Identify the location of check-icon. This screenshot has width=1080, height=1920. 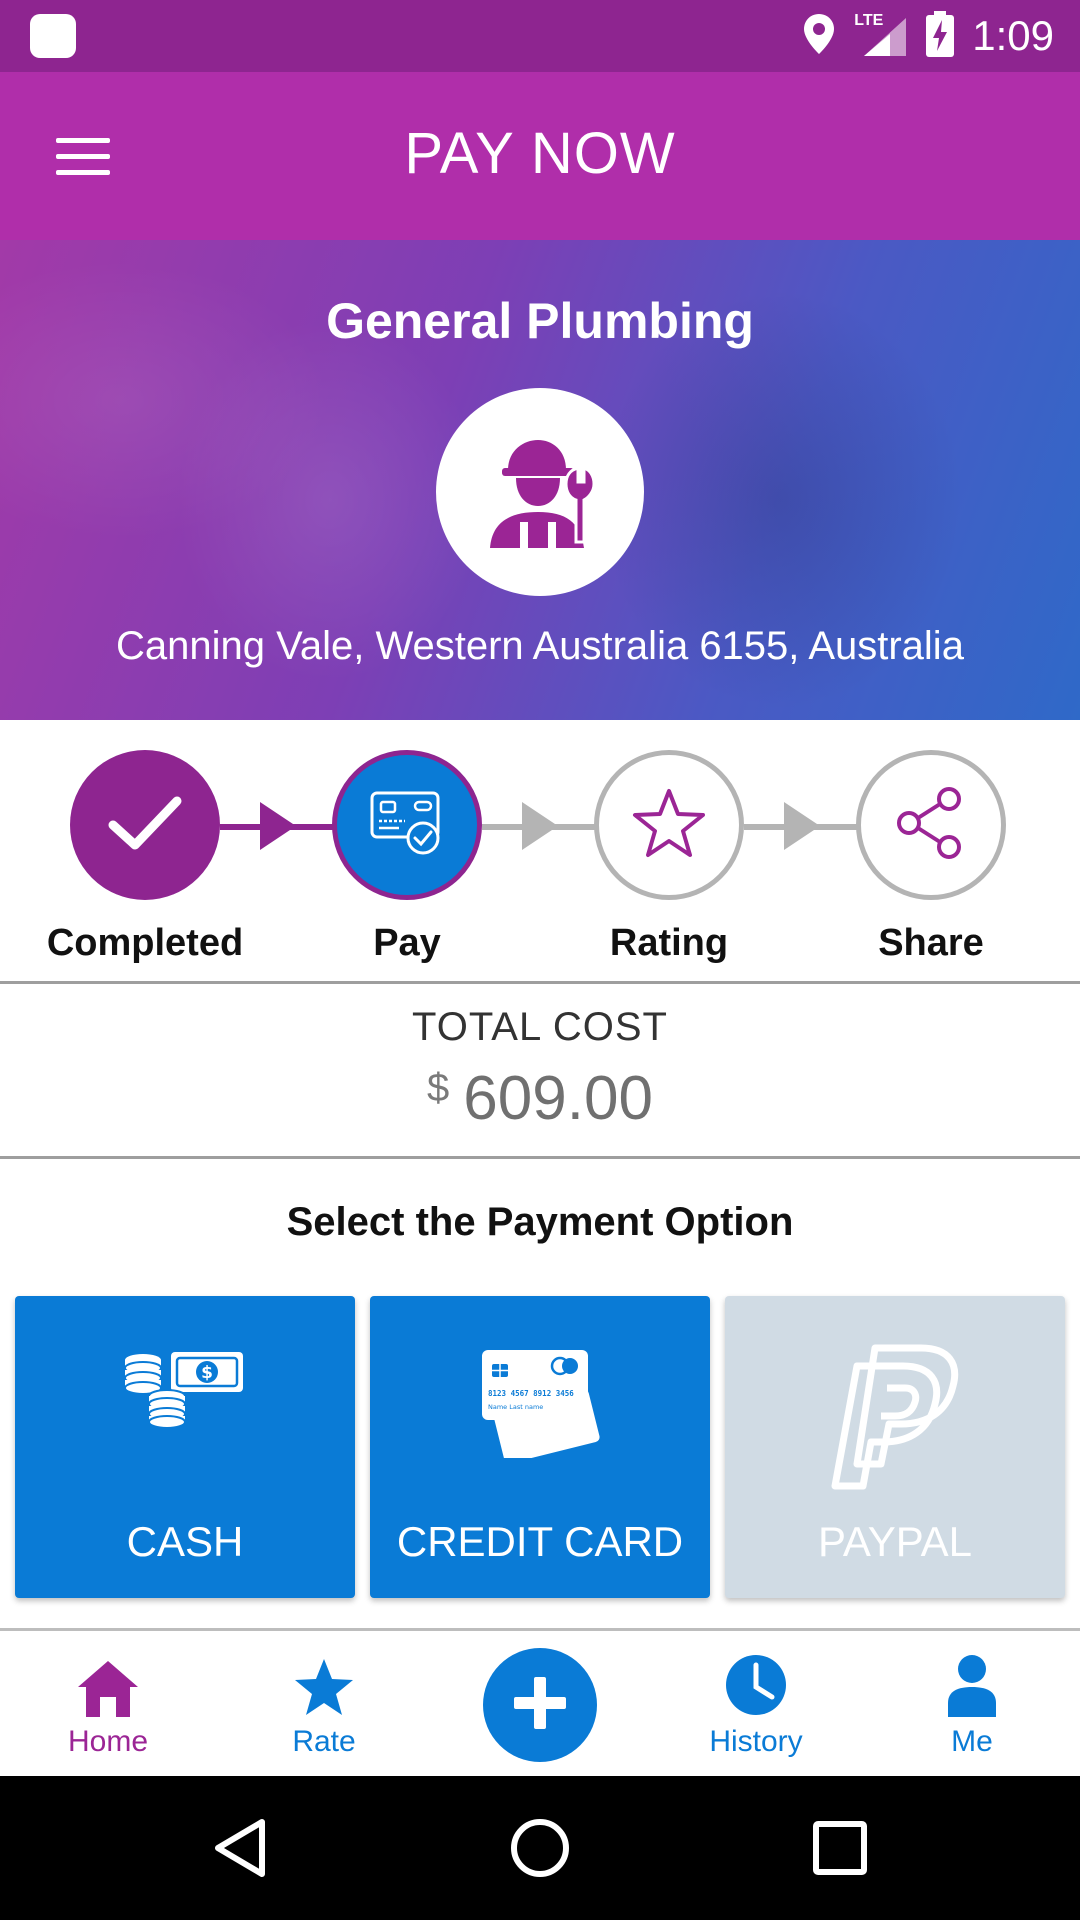
(145, 825).